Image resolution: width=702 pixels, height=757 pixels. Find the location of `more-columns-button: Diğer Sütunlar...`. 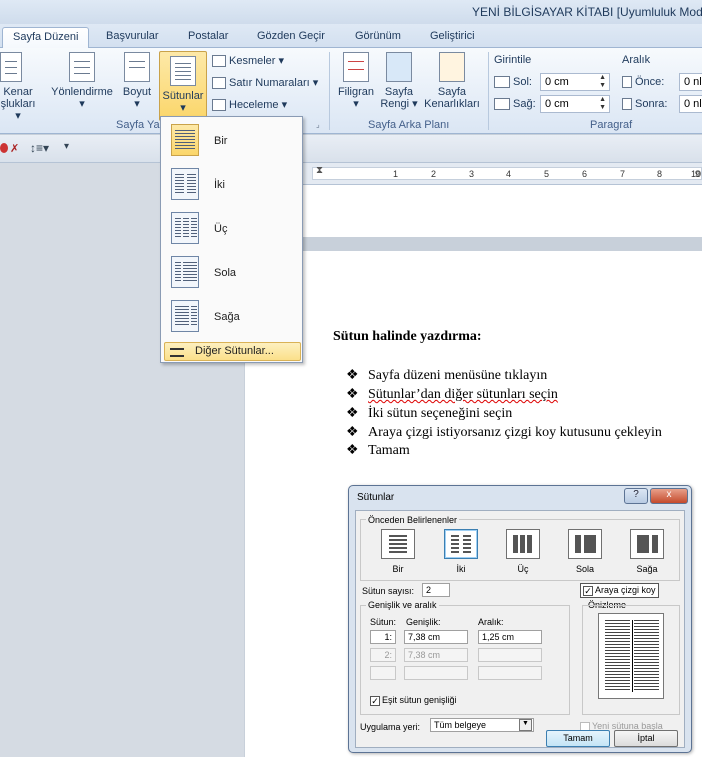

more-columns-button: Diğer Sütunlar... is located at coordinates (232, 351).